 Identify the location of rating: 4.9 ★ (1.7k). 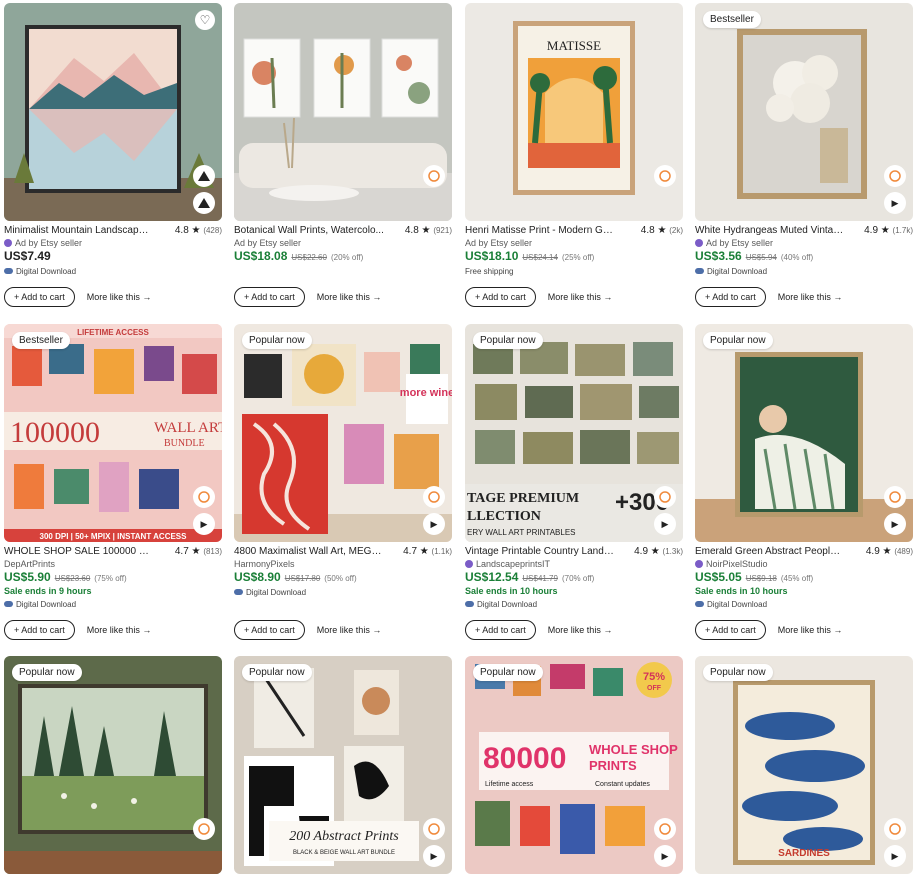
(888, 230).